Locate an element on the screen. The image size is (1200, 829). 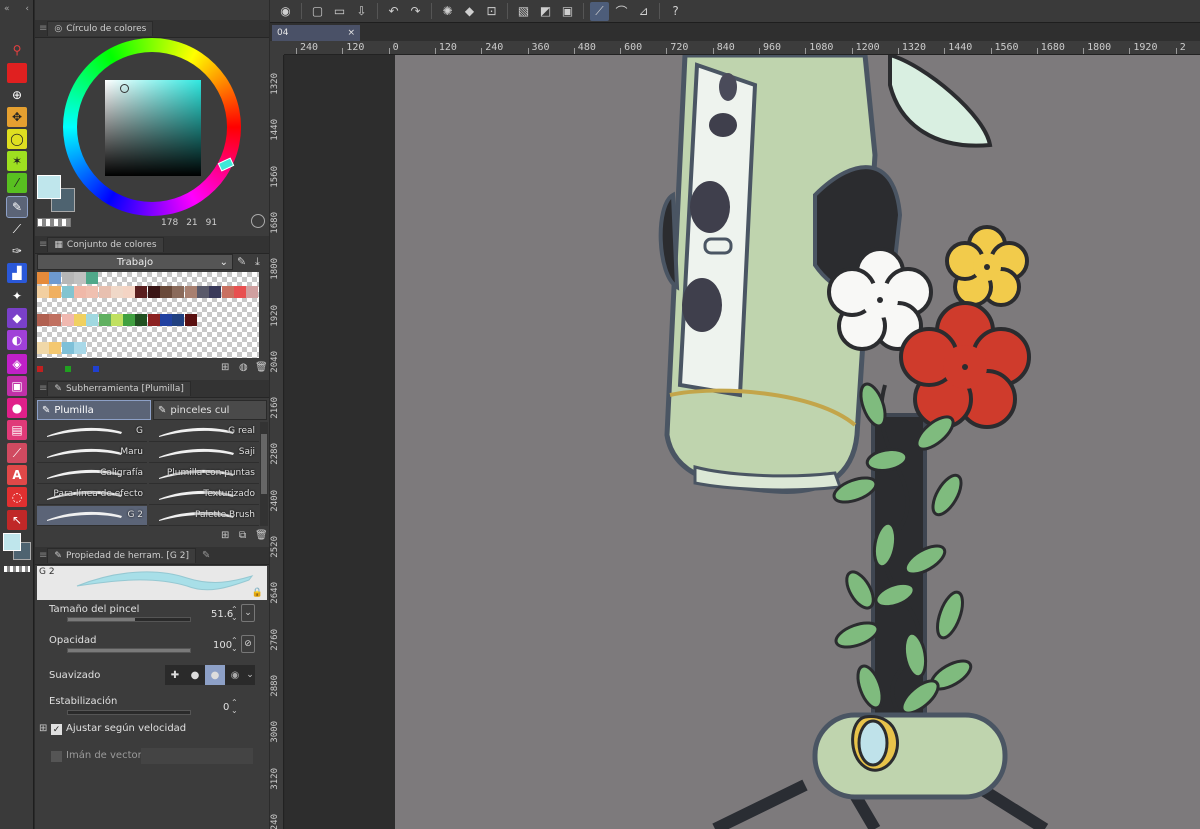
main-color-swatch is located at coordinates (12, 542).